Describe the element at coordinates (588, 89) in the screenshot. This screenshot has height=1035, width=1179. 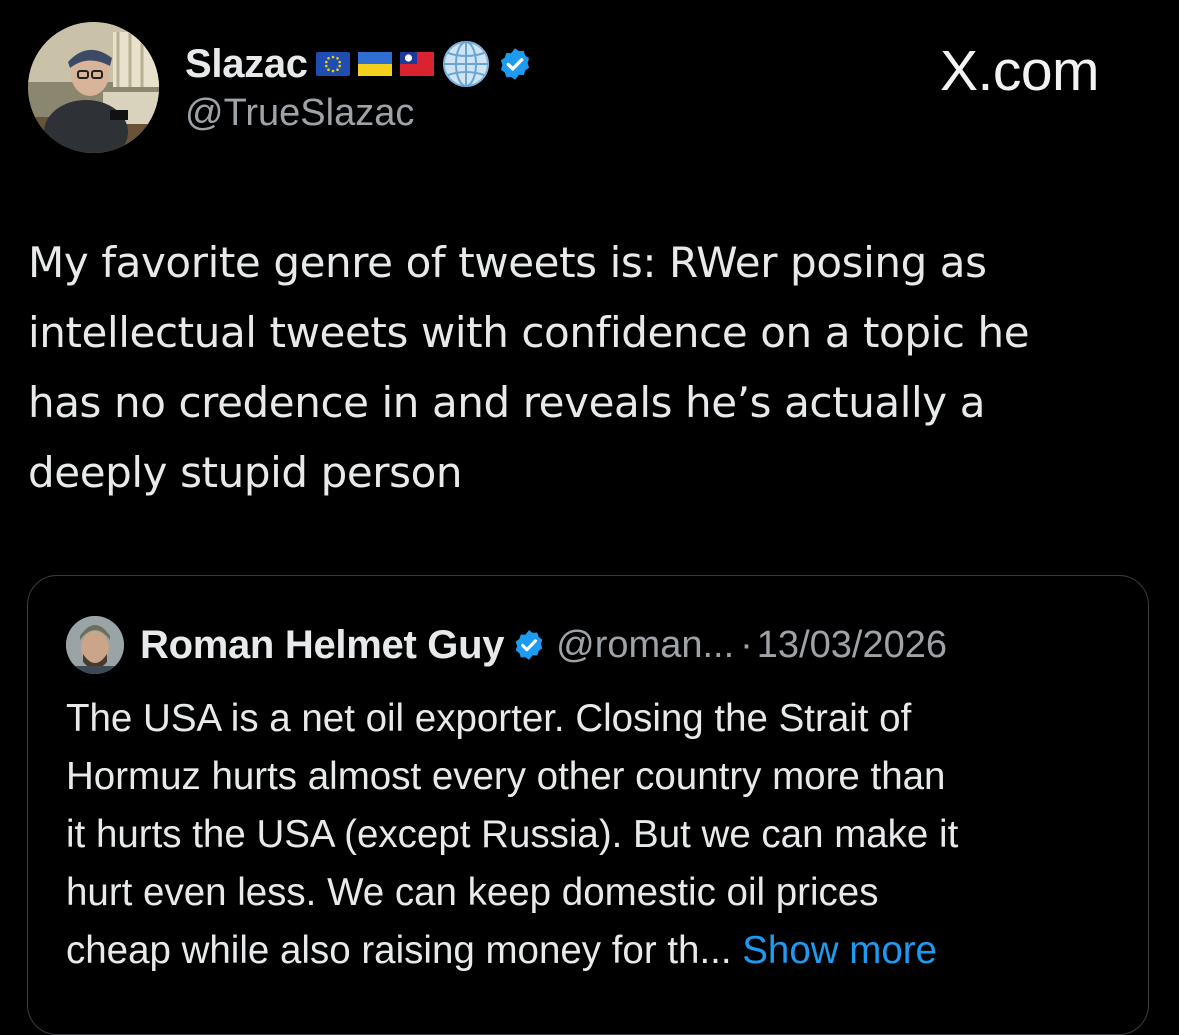
I see `tweet-header: Slazac @TrueSlazac X.com` at that location.